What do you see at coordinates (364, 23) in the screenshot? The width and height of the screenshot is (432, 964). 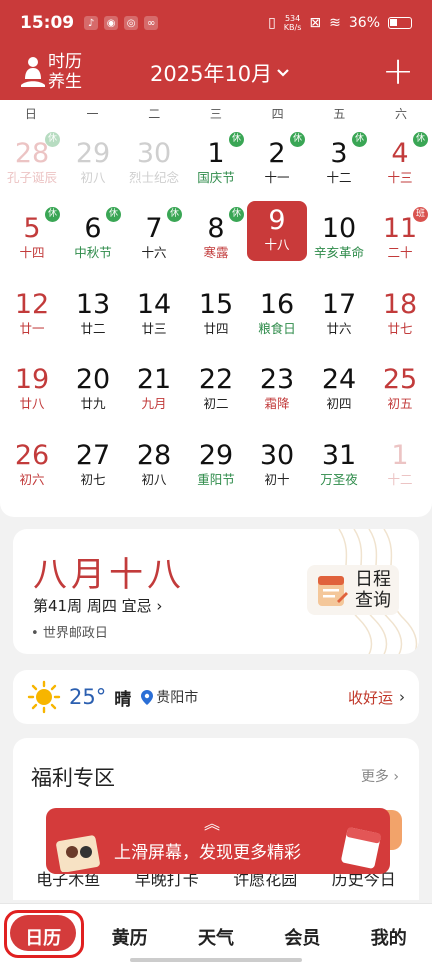 I see `battery-text: 36%` at bounding box center [364, 23].